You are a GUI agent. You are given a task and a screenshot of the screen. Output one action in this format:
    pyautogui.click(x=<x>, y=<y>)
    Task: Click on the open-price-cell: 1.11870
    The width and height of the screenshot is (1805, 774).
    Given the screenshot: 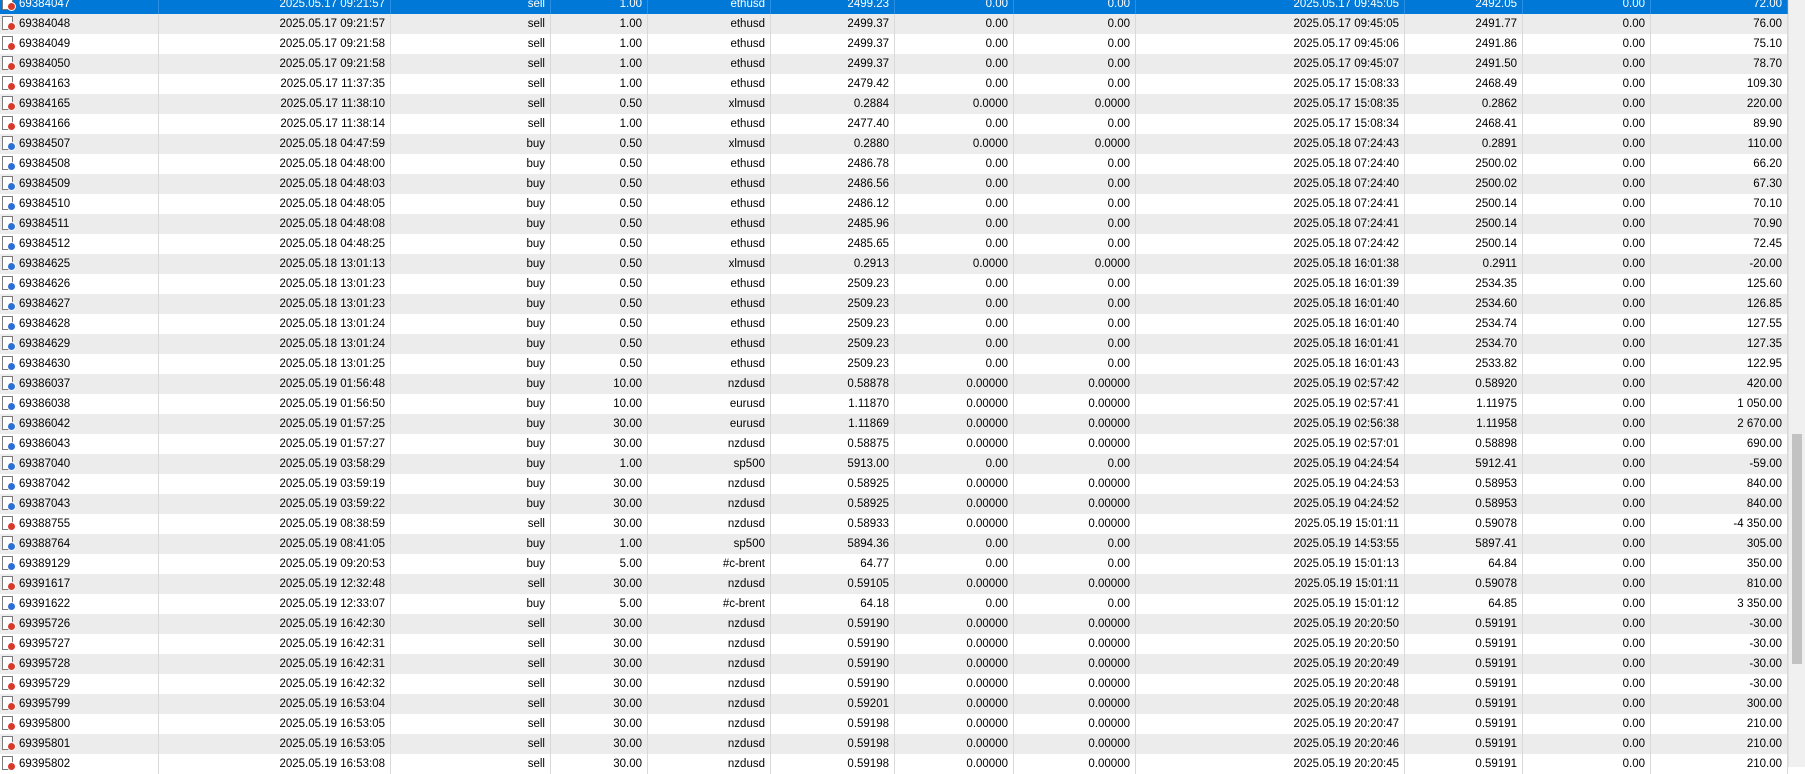 What is the action you would take?
    pyautogui.click(x=833, y=404)
    